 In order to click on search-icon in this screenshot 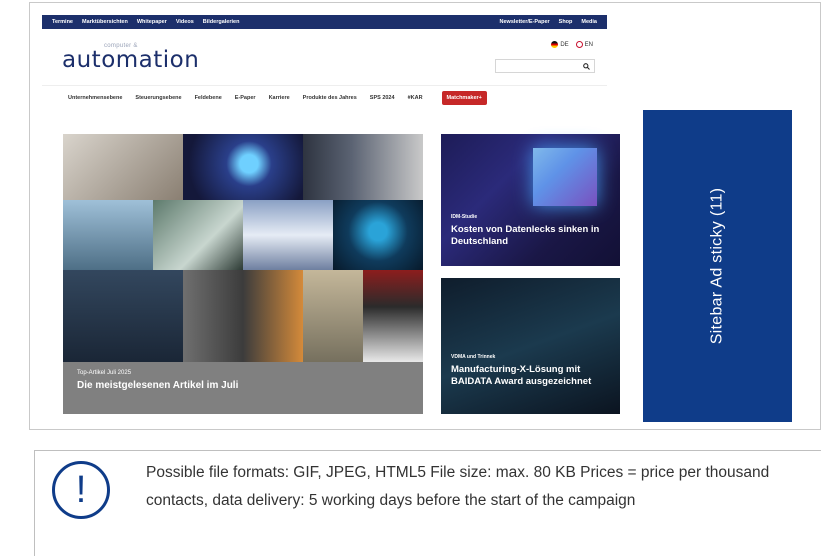, I will do `click(586, 66)`.